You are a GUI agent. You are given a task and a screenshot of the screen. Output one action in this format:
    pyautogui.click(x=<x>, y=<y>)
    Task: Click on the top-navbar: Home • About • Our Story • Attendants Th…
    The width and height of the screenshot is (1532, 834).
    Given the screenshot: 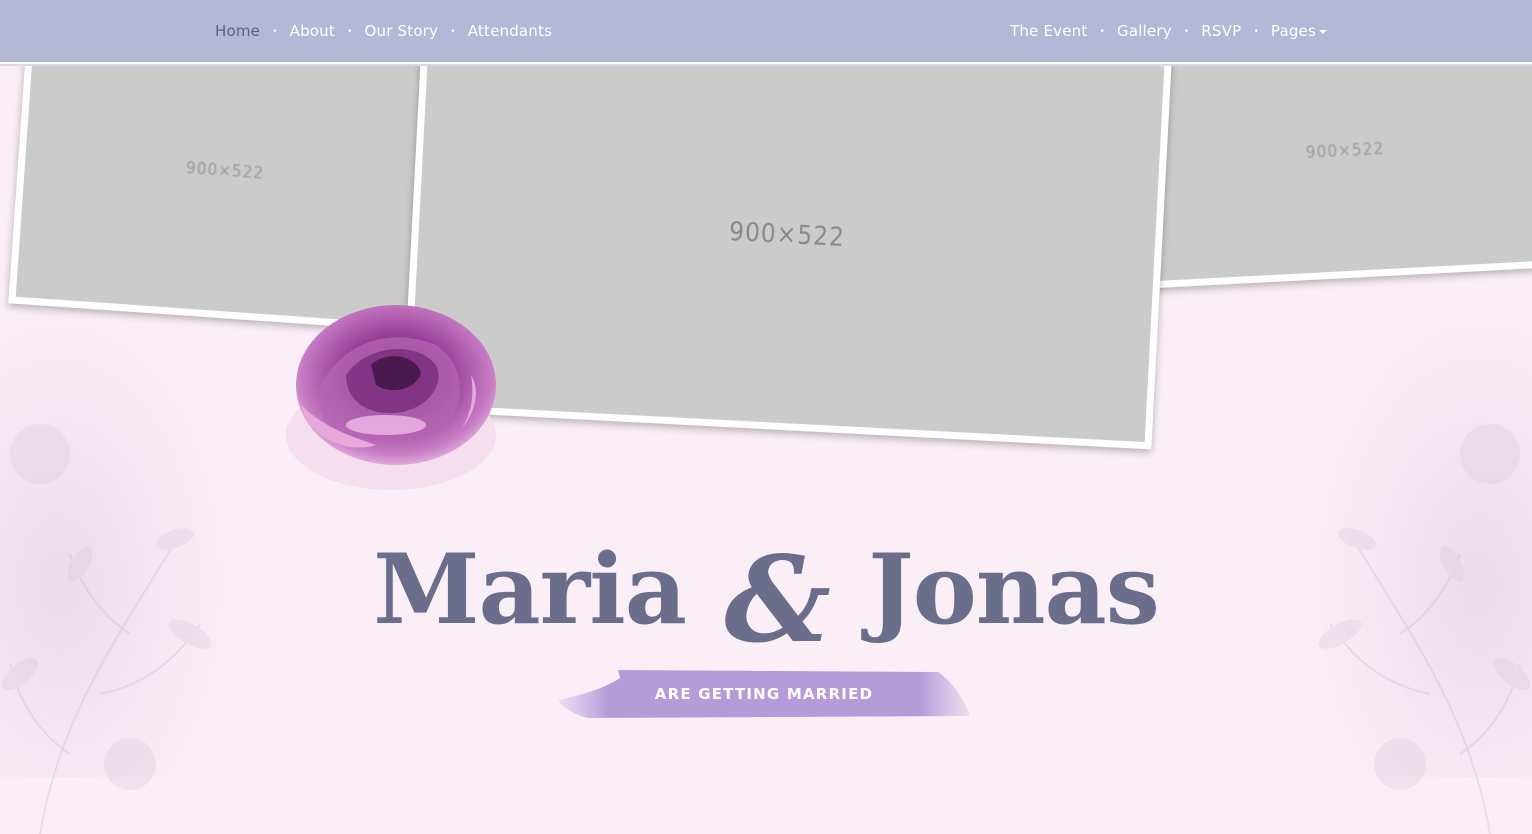 What is the action you would take?
    pyautogui.click(x=766, y=32)
    